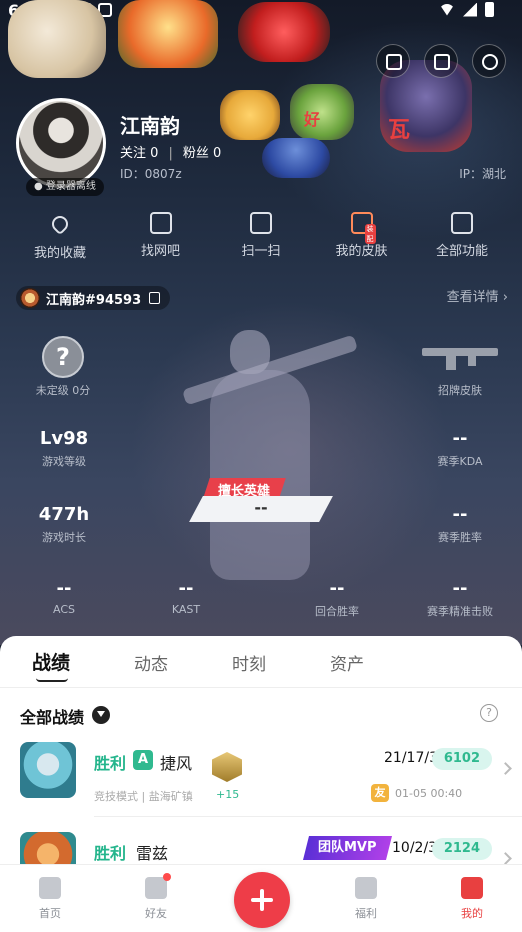 The width and height of the screenshot is (522, 932). What do you see at coordinates (64, 438) in the screenshot?
I see `stat-value: Lv98` at bounding box center [64, 438].